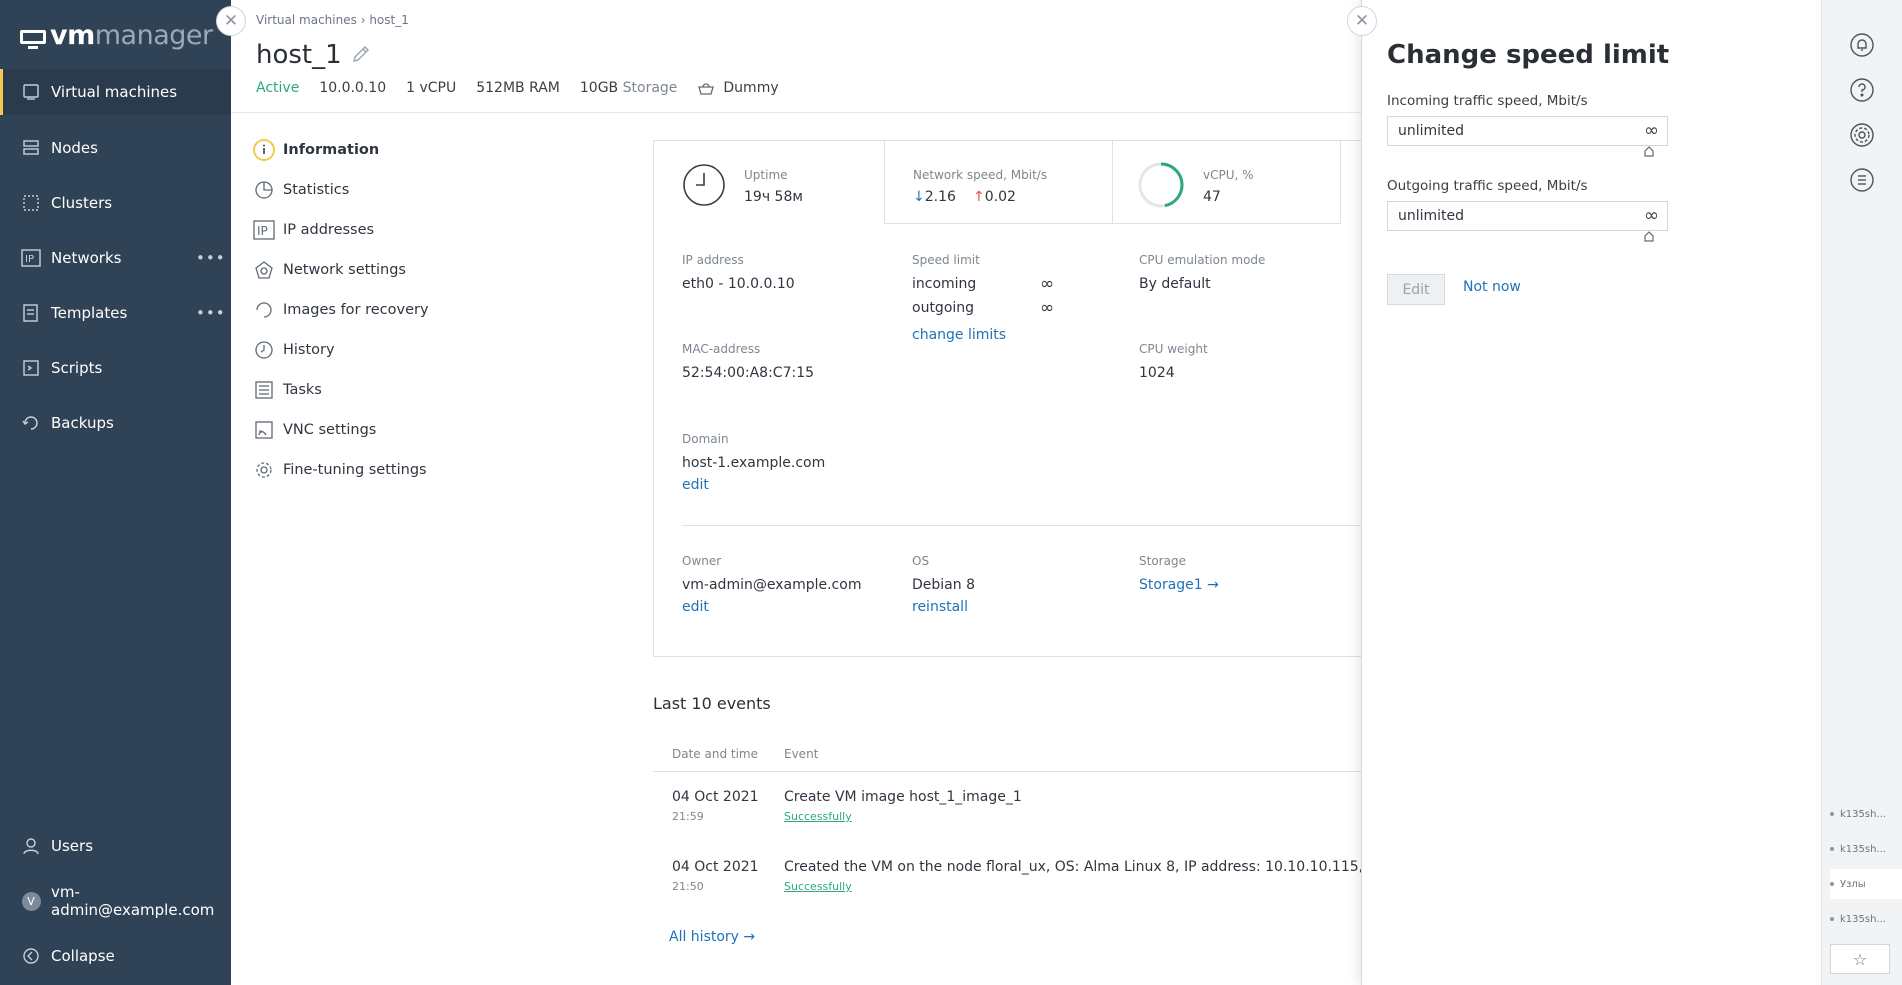 The image size is (1902, 985). What do you see at coordinates (1862, 90) in the screenshot?
I see `help-icon` at bounding box center [1862, 90].